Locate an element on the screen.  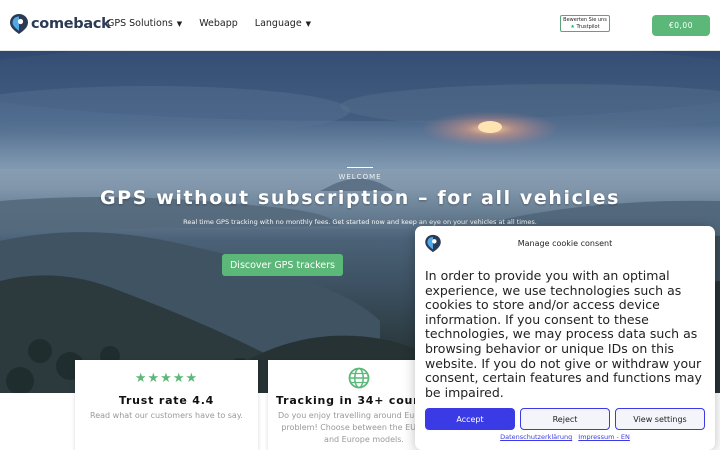
main-nav: GPS Solutions ▼ Webapp Language ▼ is located at coordinates (217, 23).